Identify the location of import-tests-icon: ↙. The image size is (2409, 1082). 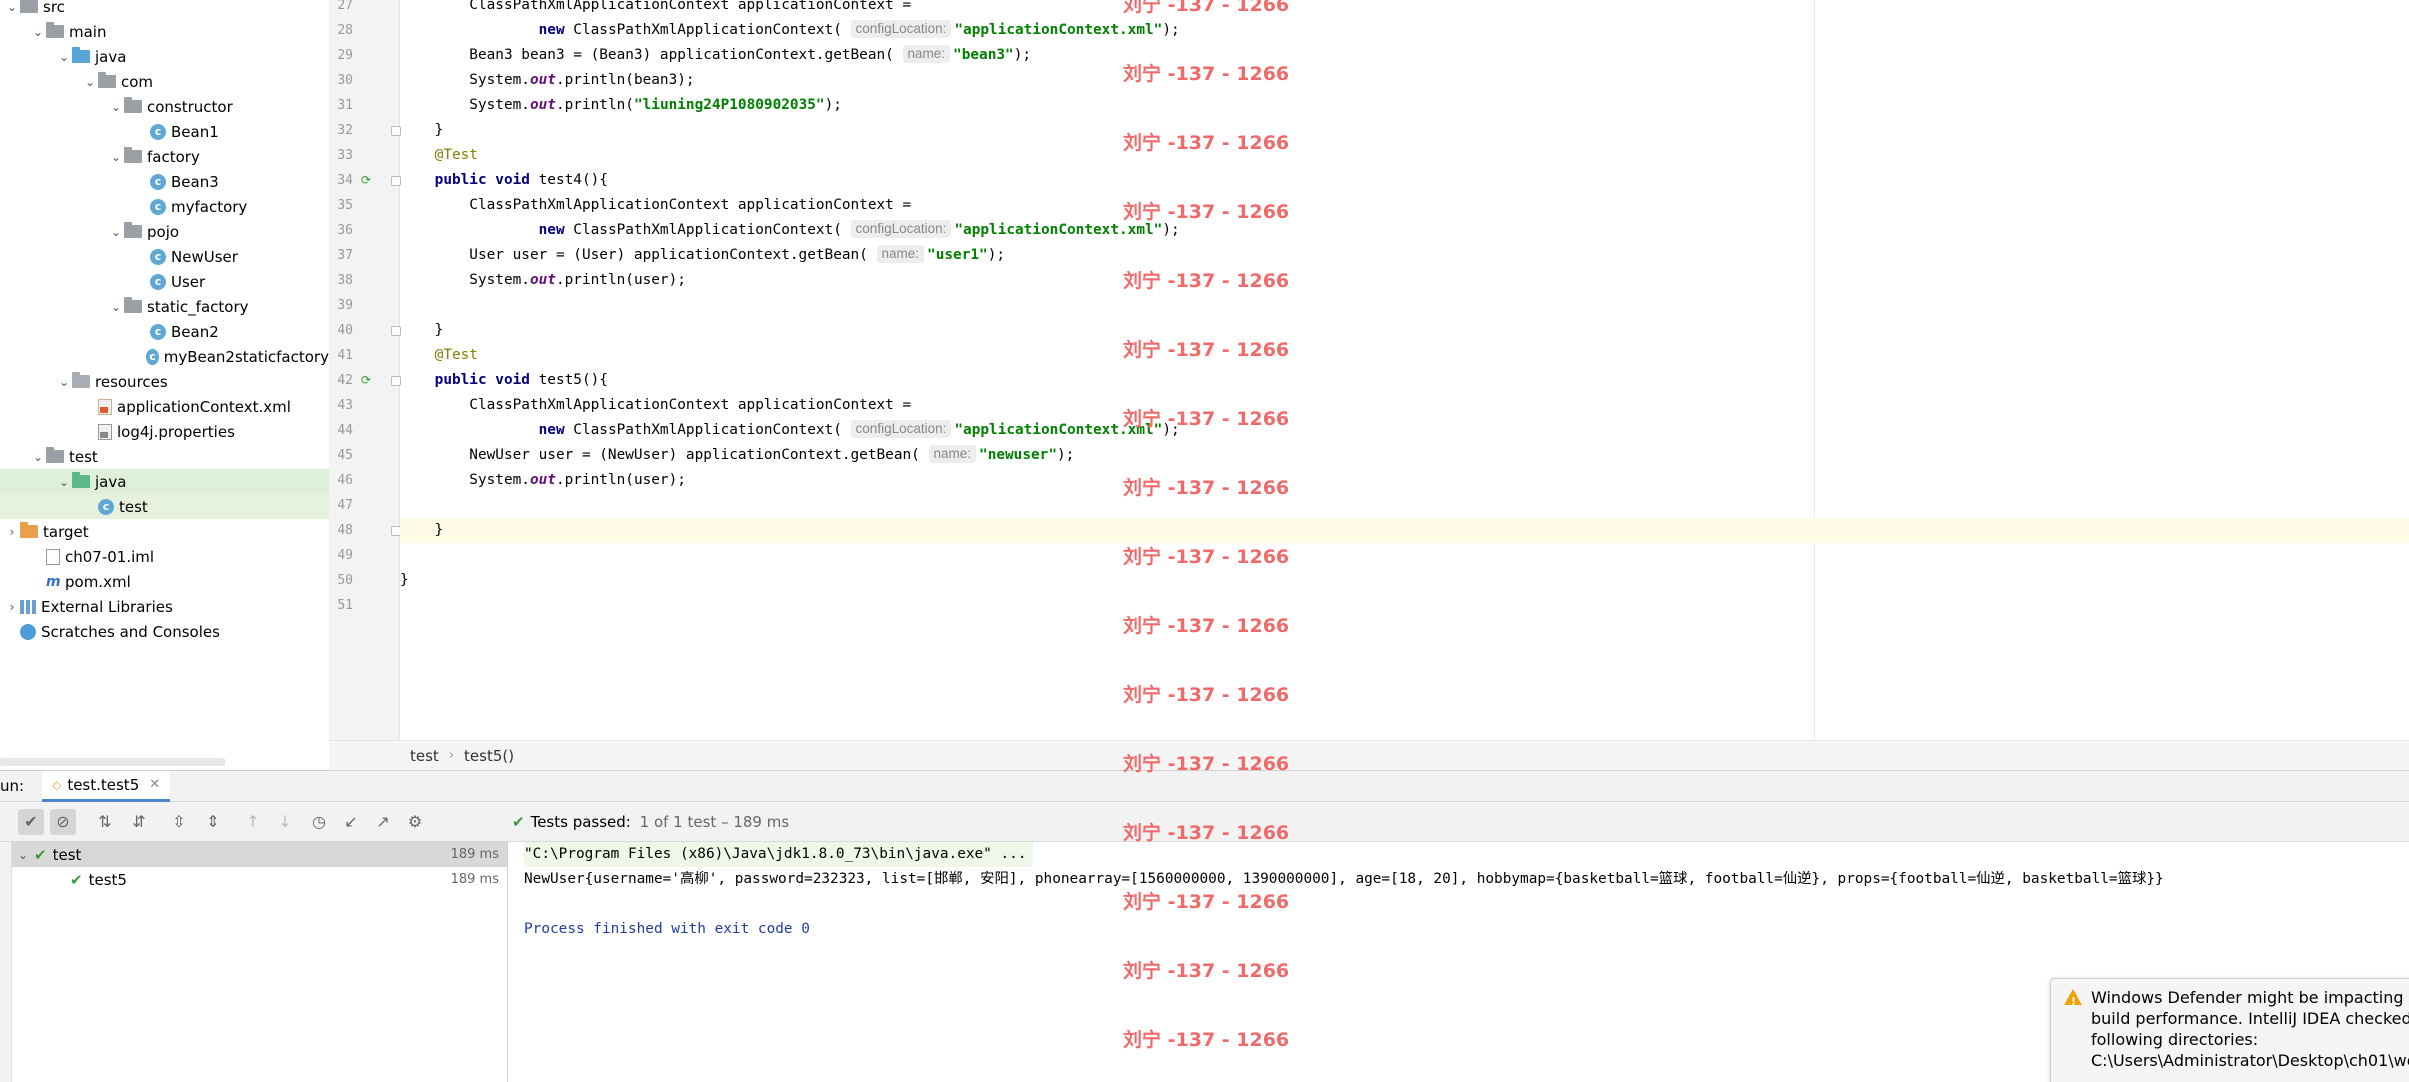
(351, 822).